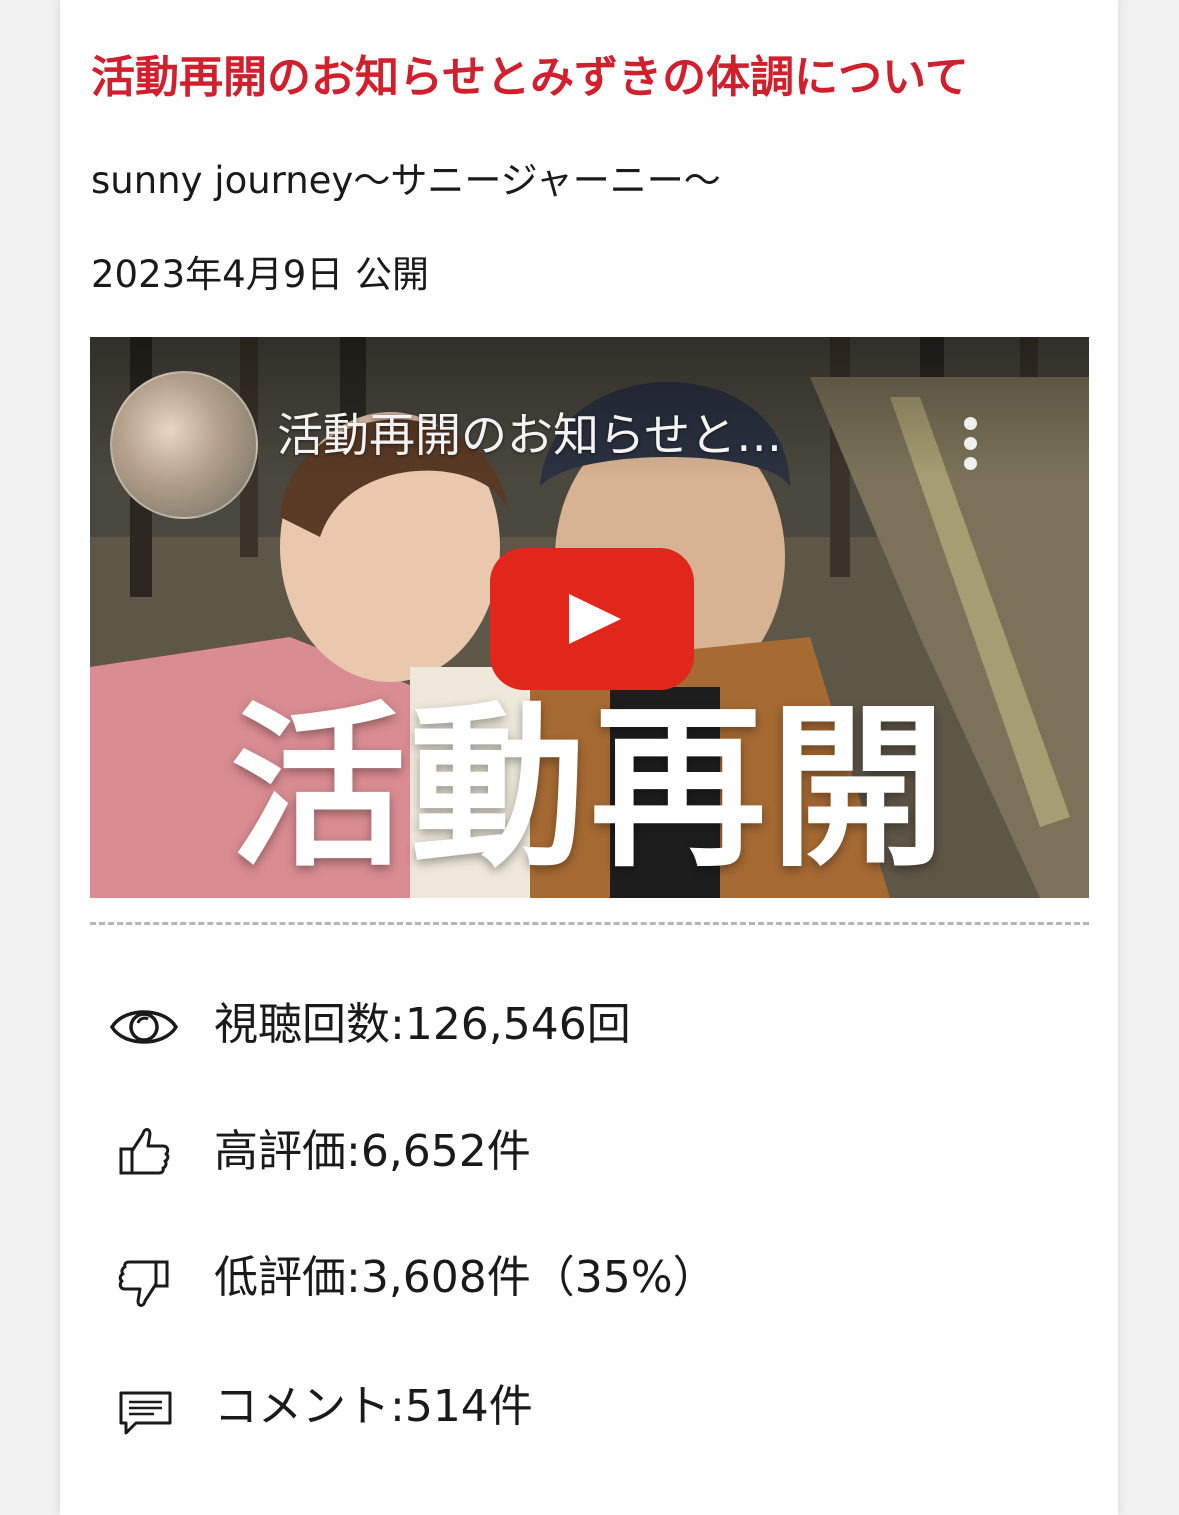 This screenshot has height=1515, width=1179. I want to click on likes-count: 高評価:6,652件, so click(372, 1151).